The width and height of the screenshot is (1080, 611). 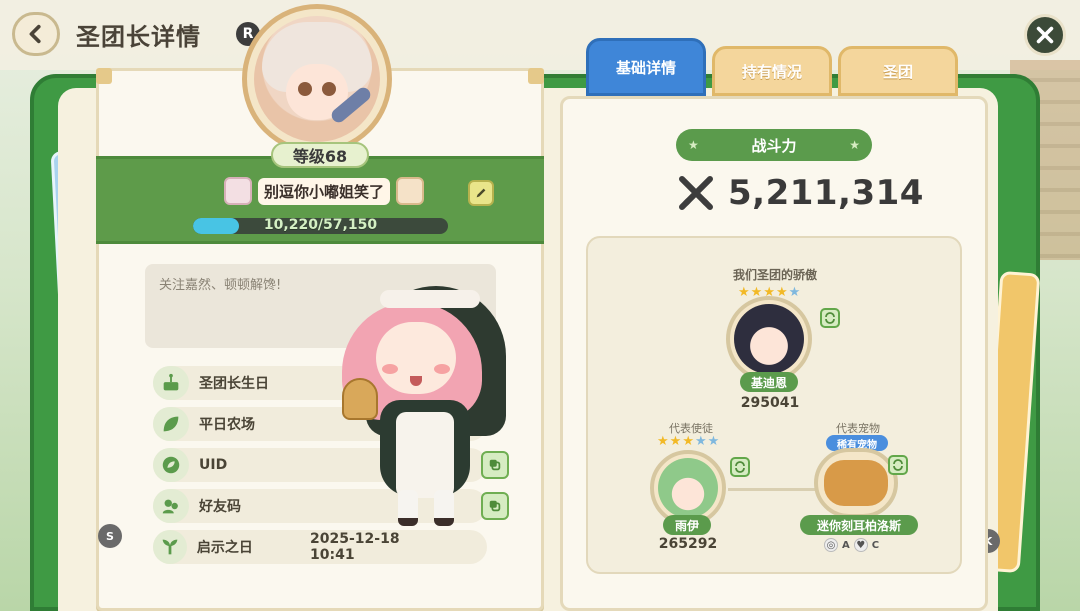 What do you see at coordinates (110, 536) in the screenshot?
I see `key-hint-left: S` at bounding box center [110, 536].